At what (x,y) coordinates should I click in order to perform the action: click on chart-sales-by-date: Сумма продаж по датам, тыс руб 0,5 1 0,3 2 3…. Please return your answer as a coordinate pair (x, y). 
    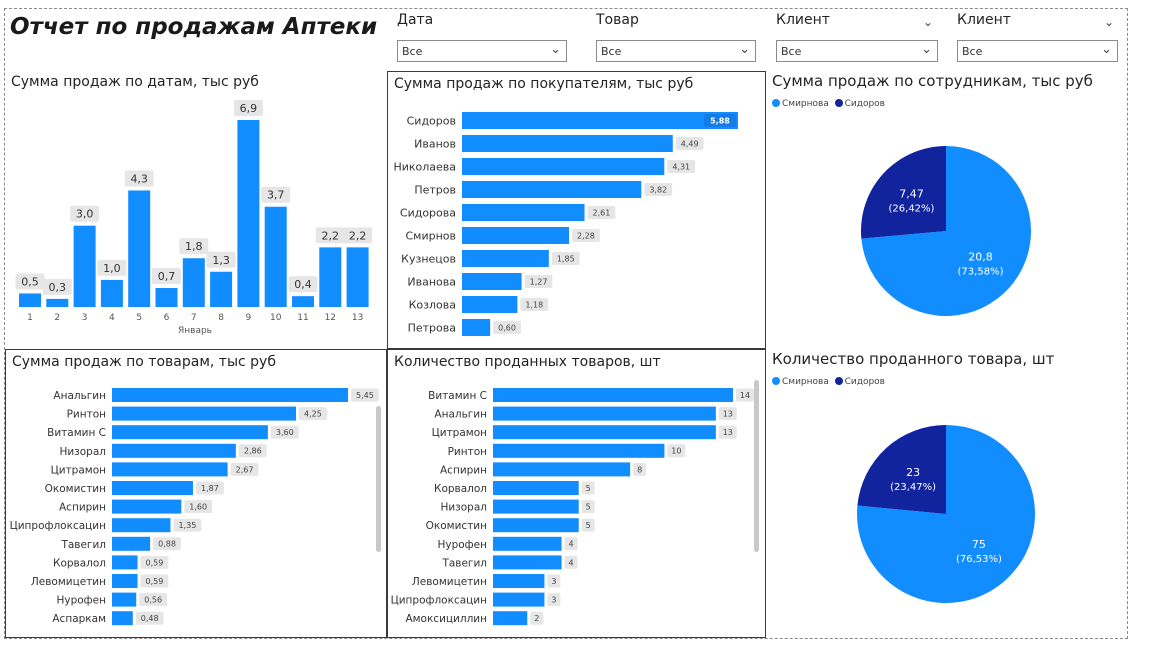
    Looking at the image, I should click on (194, 209).